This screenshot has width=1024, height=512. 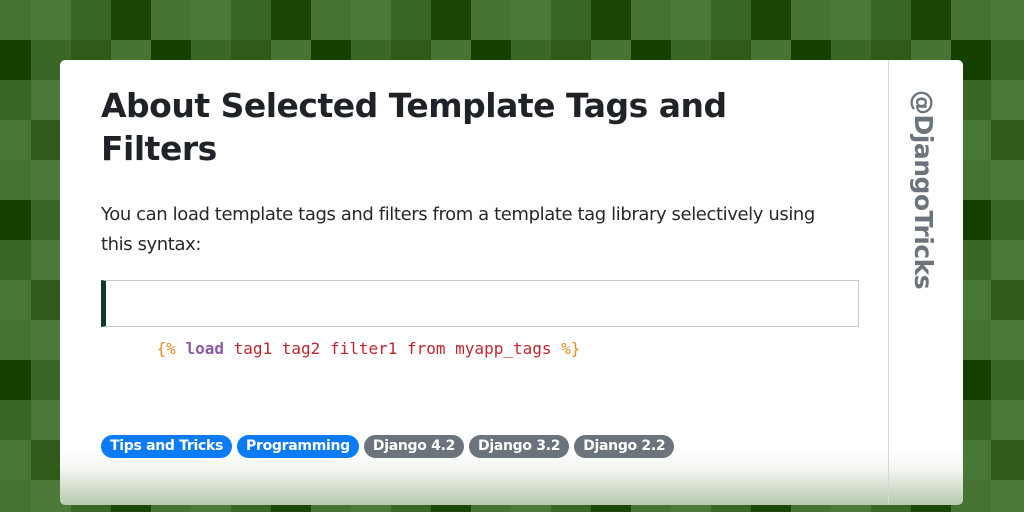 What do you see at coordinates (888, 282) in the screenshot?
I see `sidebar-divider` at bounding box center [888, 282].